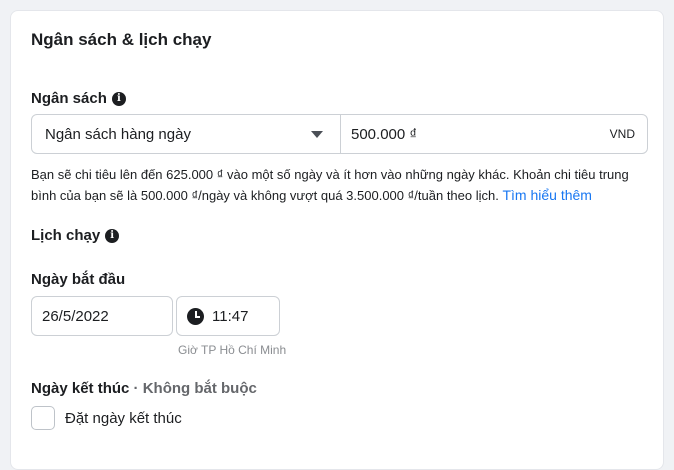 This screenshot has height=470, width=674. I want to click on end-date-checkbox-row: Đặt ngày kết thúc, so click(106, 418).